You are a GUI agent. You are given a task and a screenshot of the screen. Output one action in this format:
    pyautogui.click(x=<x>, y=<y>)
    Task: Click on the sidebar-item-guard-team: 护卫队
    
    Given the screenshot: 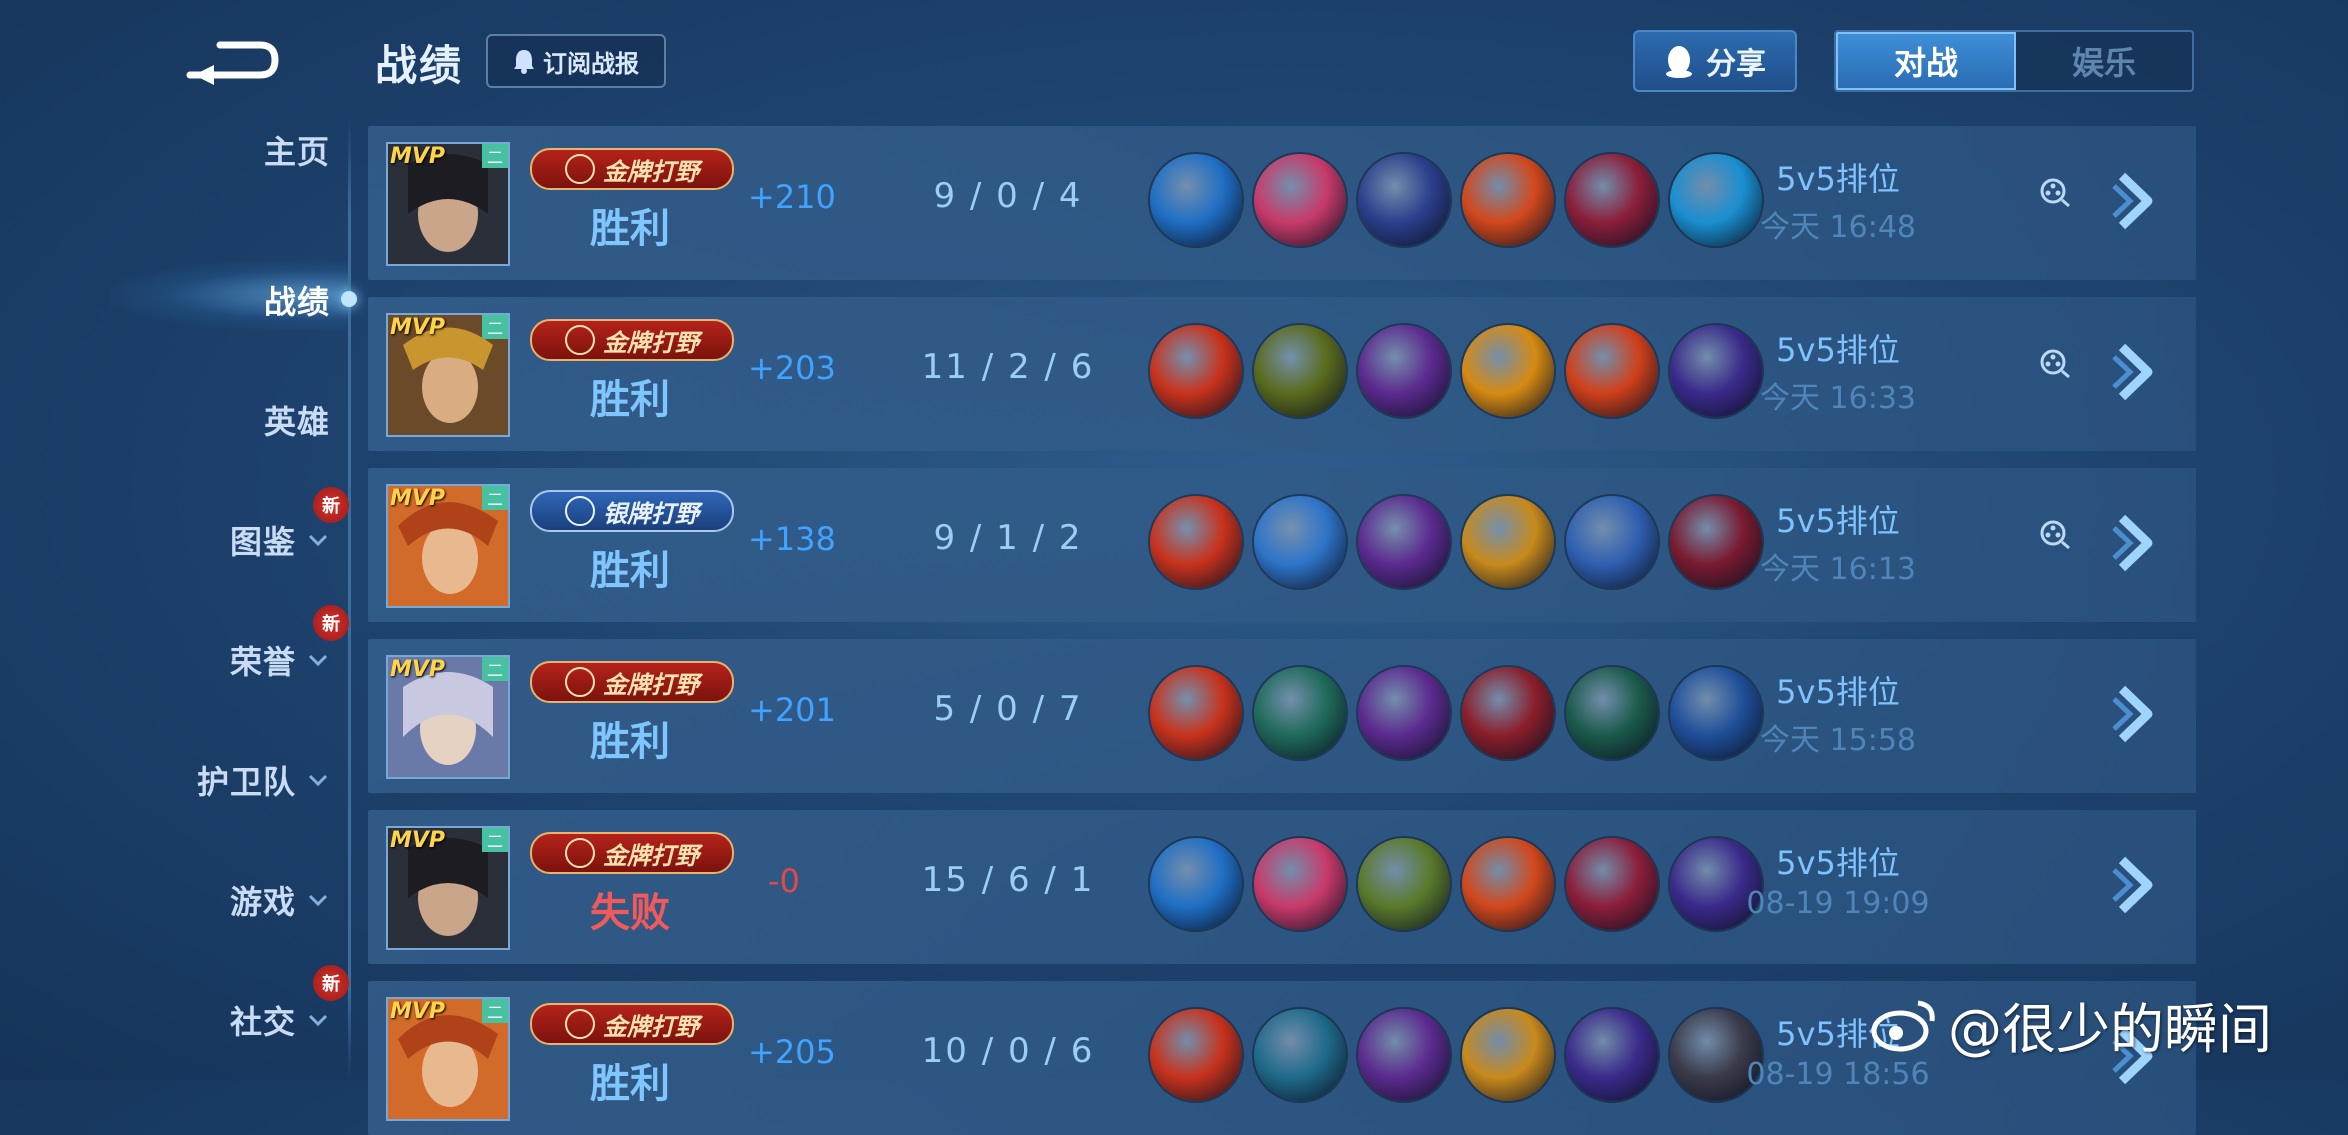 What is the action you would take?
    pyautogui.click(x=230, y=780)
    